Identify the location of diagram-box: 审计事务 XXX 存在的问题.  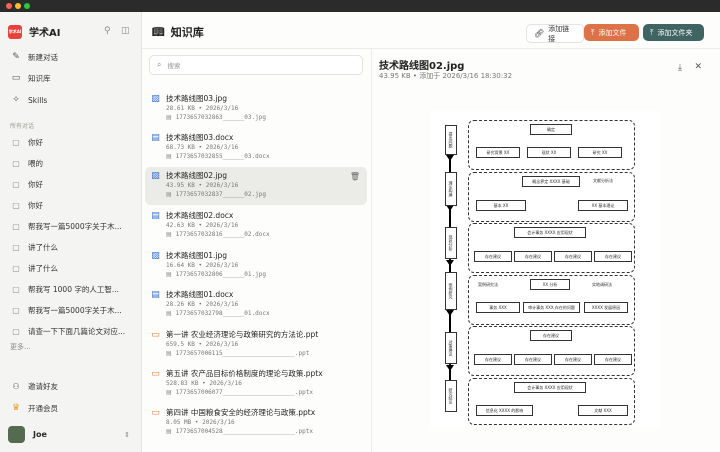
(551, 307).